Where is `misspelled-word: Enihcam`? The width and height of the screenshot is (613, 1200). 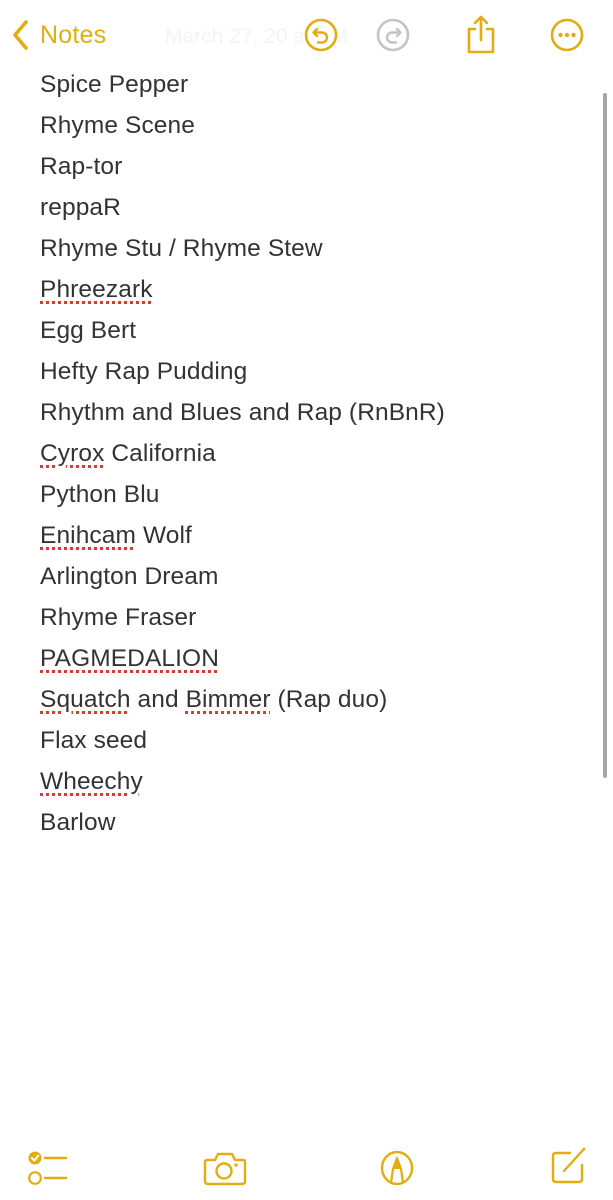
misspelled-word: Enihcam is located at coordinates (88, 535).